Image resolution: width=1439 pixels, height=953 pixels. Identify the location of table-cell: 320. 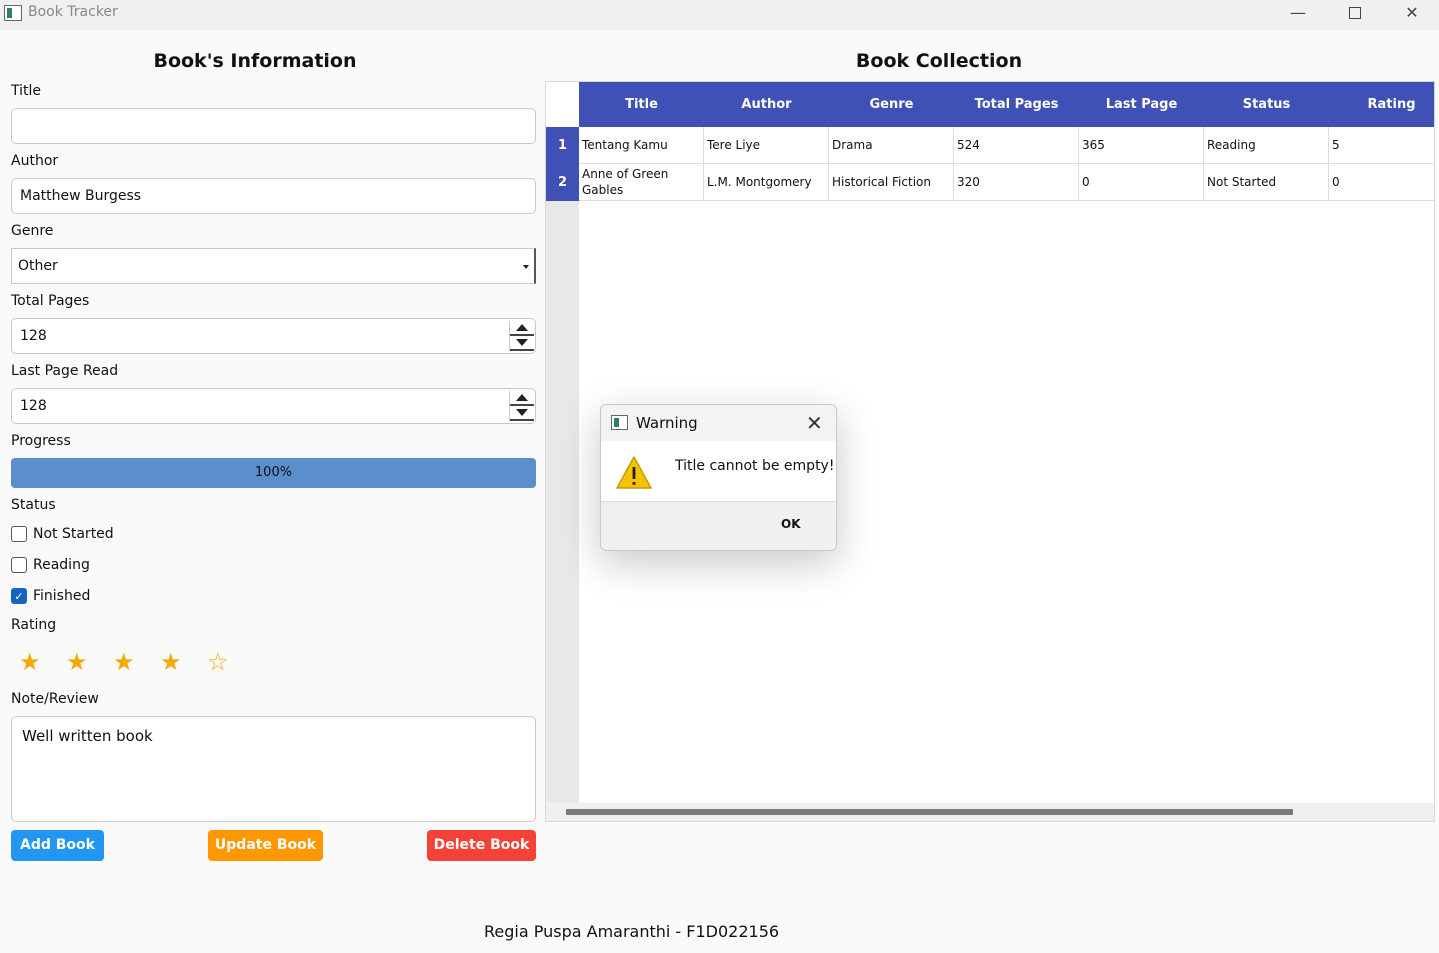
(1016, 182).